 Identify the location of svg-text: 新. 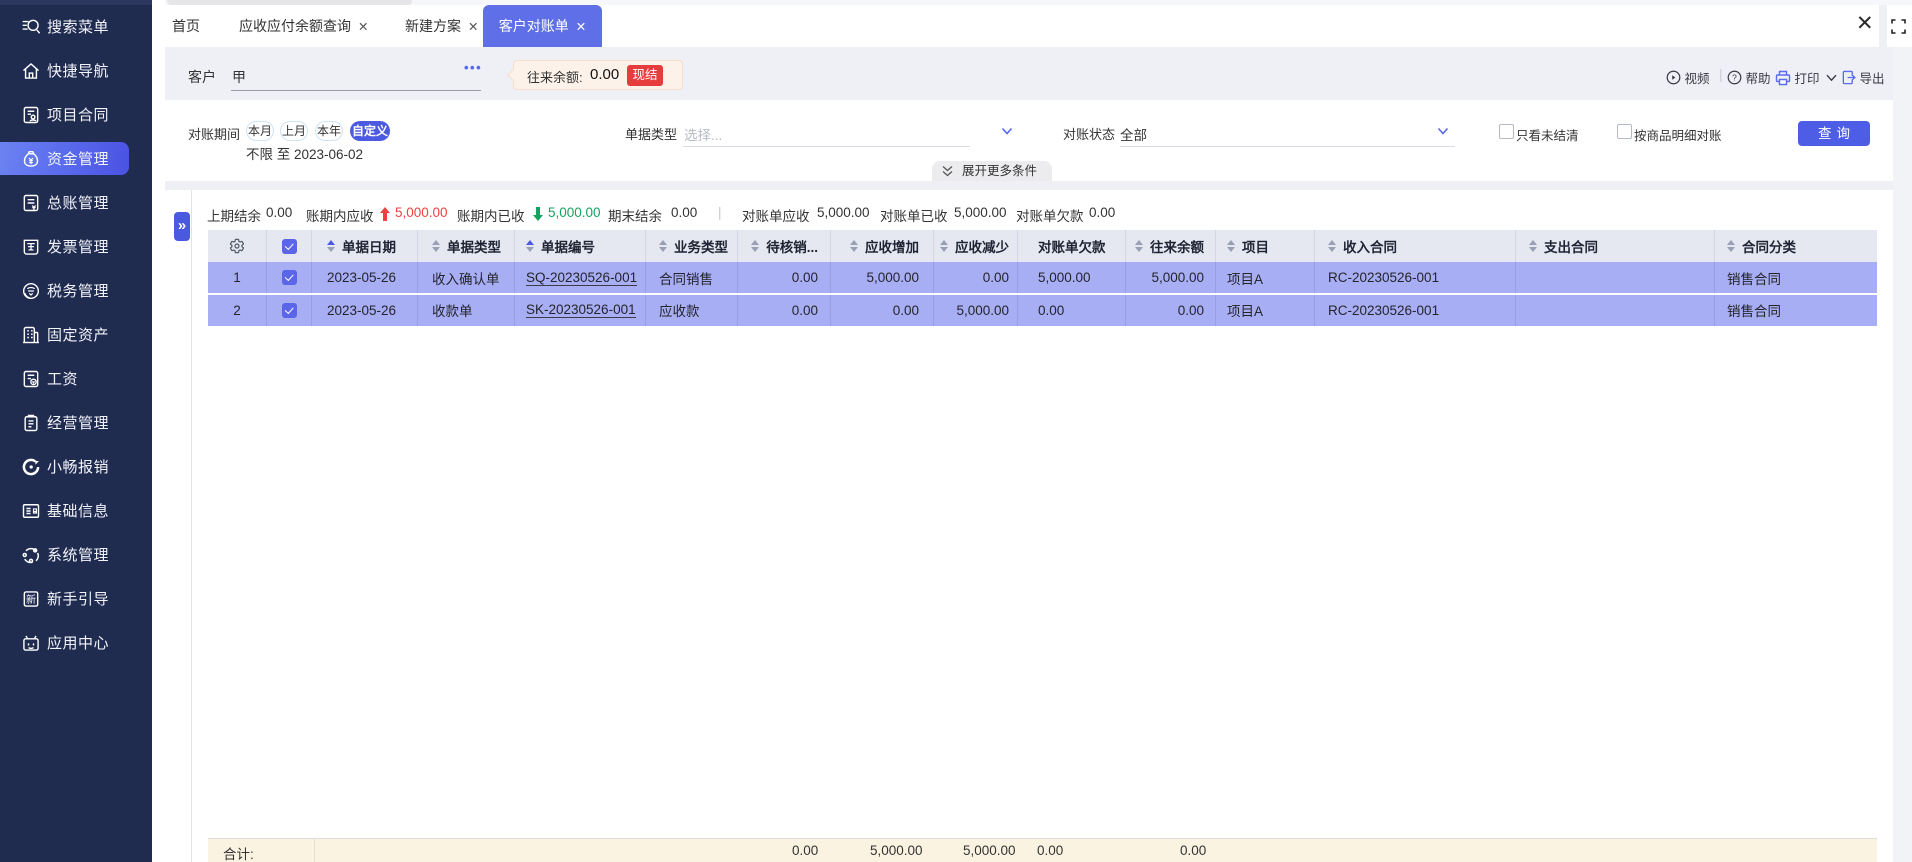
(31, 599).